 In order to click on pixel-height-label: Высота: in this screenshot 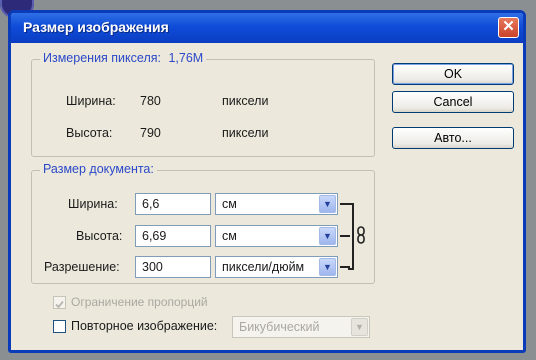, I will do `click(89, 133)`.